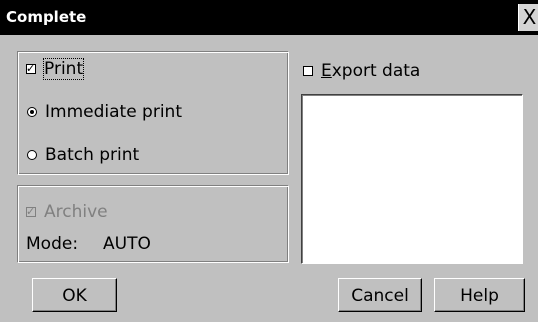  I want to click on cancel-button: Cancel, so click(380, 295).